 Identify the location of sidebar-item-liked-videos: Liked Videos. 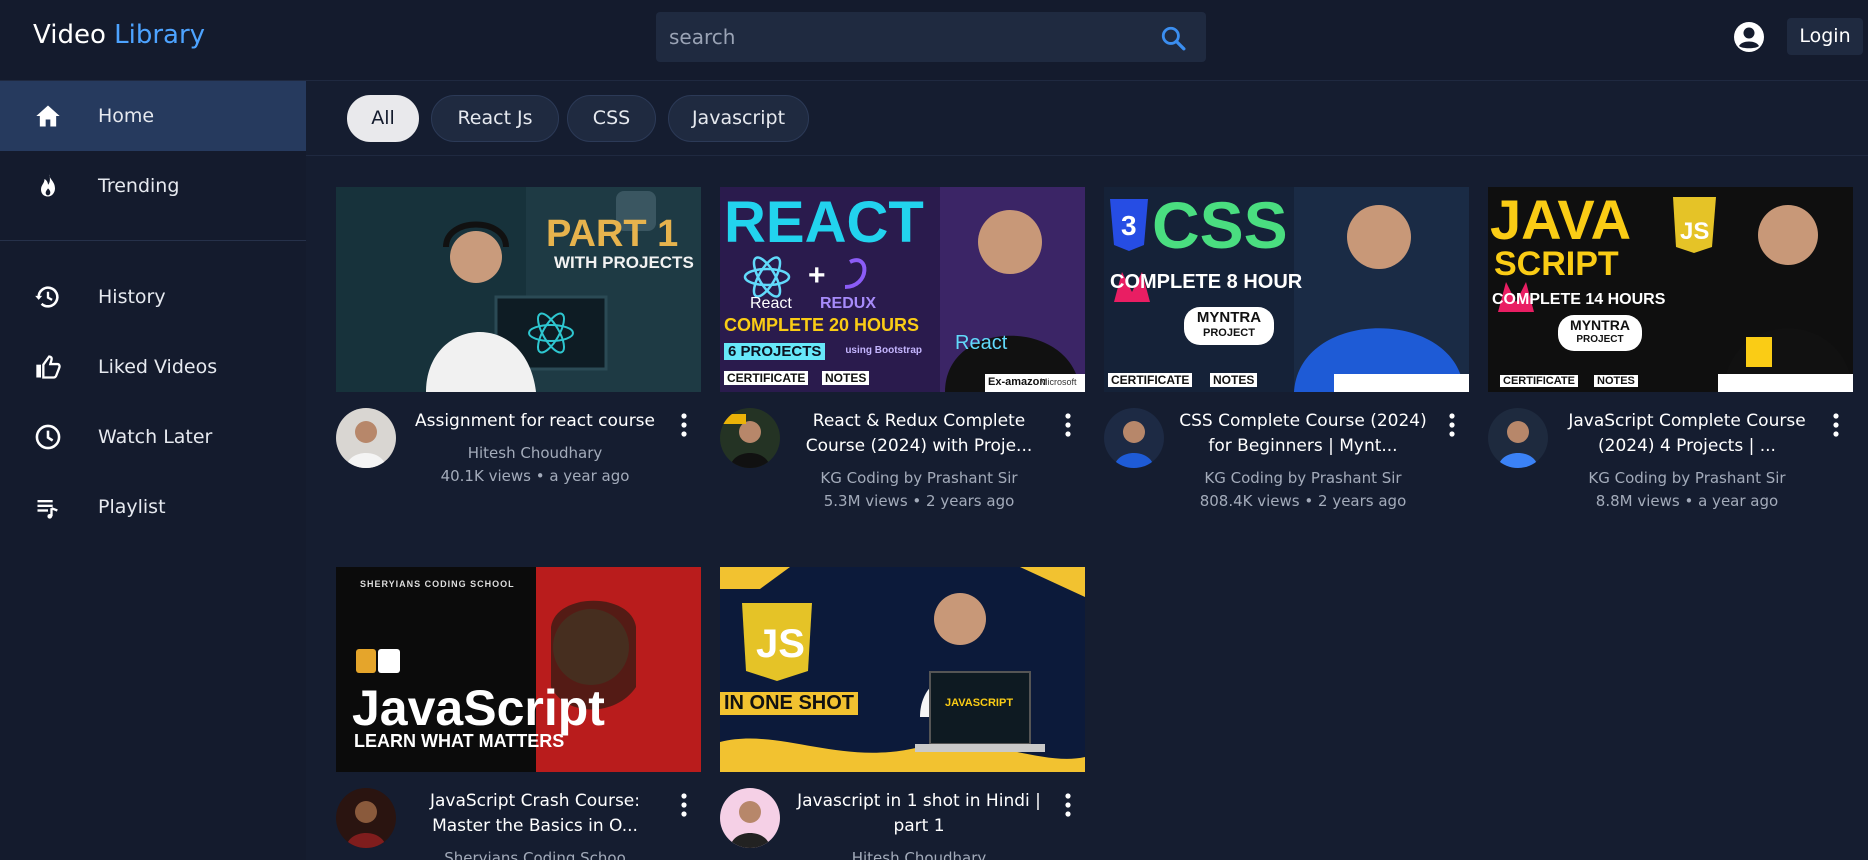
(153, 367).